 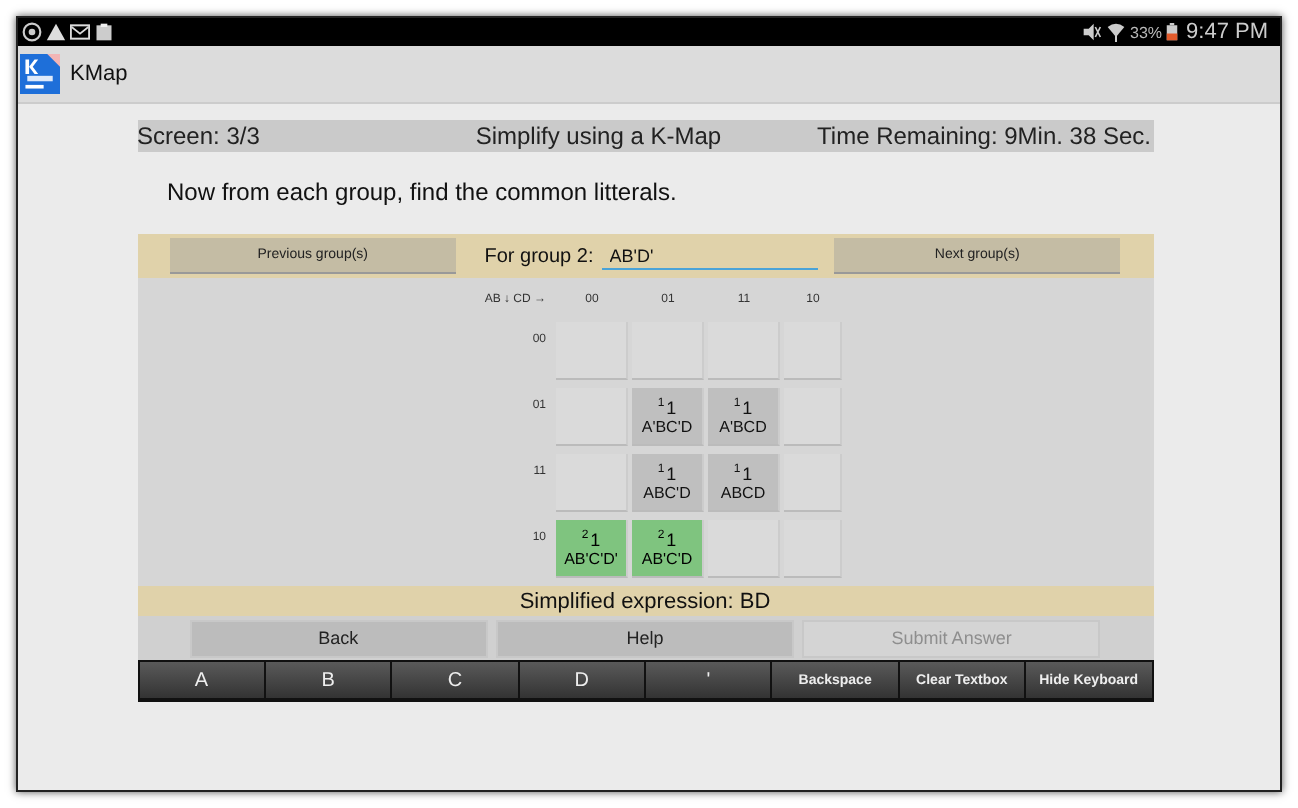 What do you see at coordinates (744, 483) in the screenshot?
I see `kmap-cell: $^{1}$ 1 ABCD` at bounding box center [744, 483].